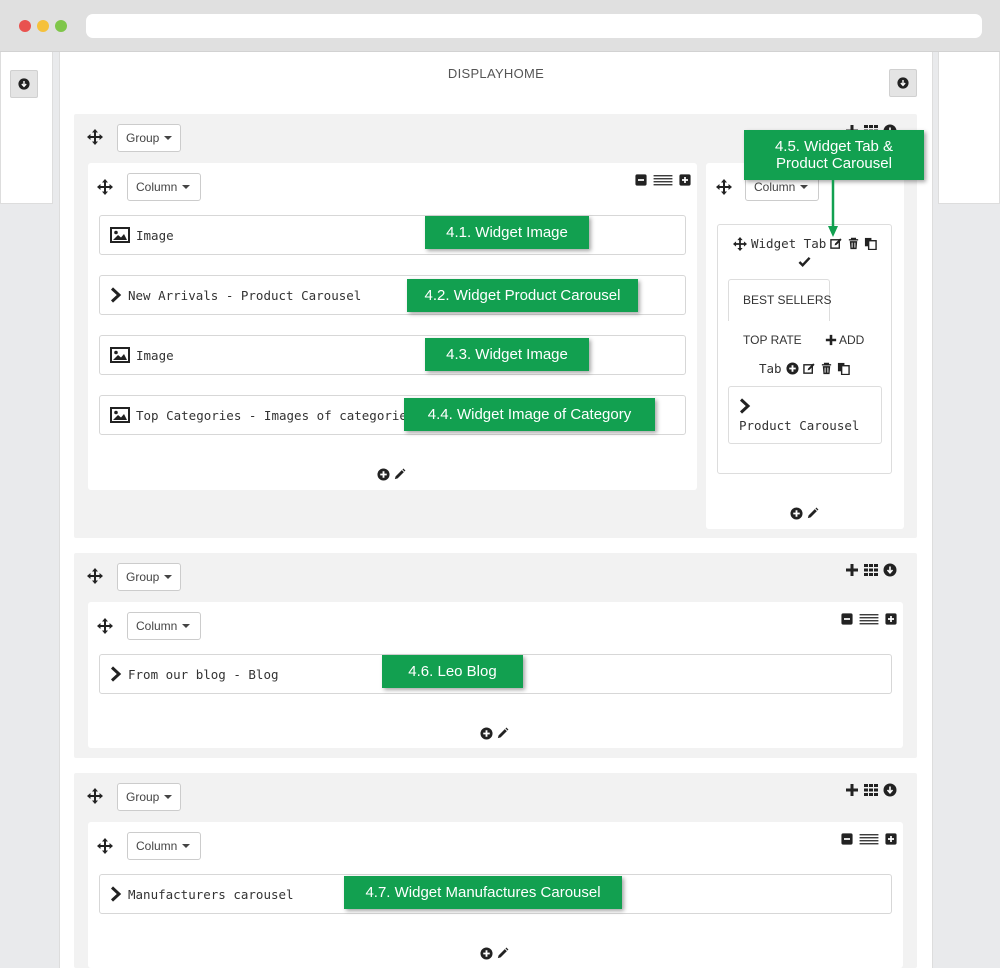 This screenshot has height=968, width=1000. I want to click on widget-tab-header: Widget Tab, so click(805, 243).